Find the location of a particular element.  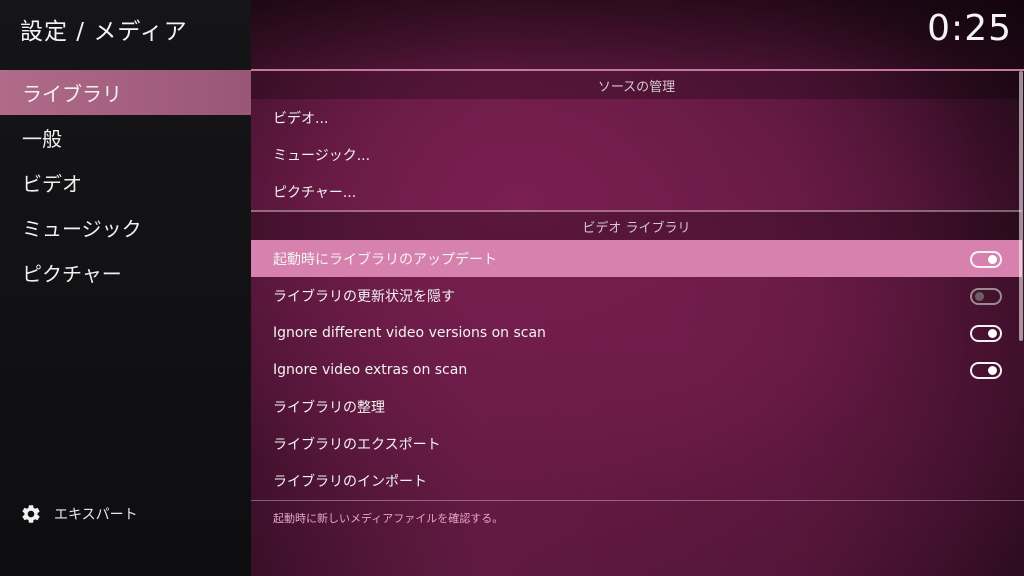

ignore-extras-toggle is located at coordinates (986, 370).